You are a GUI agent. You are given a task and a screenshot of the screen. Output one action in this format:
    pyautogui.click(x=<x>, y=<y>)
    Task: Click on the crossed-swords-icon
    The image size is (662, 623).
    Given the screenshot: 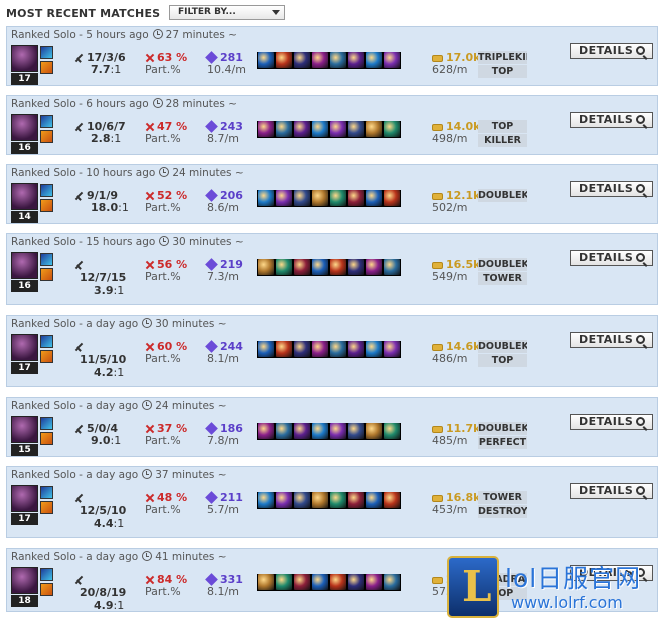 What is the action you would take?
    pyautogui.click(x=79, y=58)
    